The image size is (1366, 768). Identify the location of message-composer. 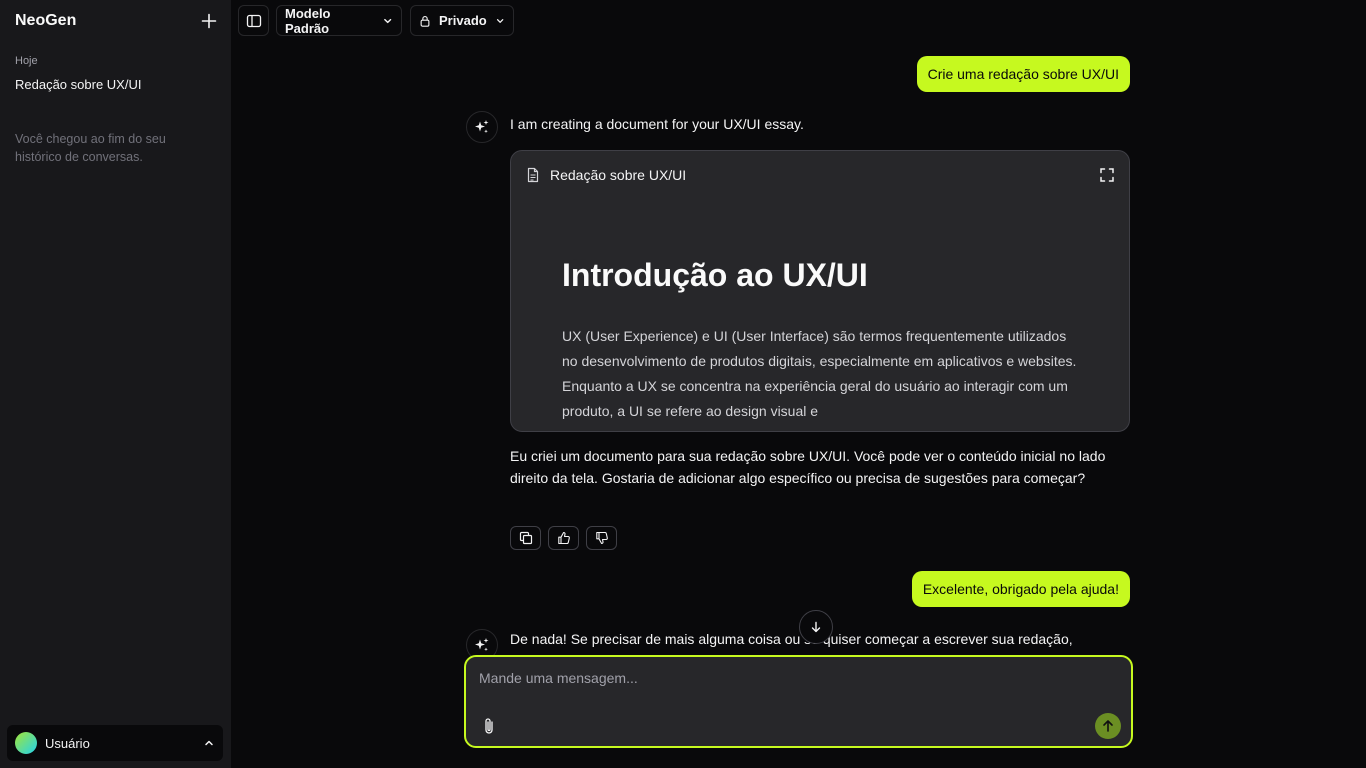
(798, 701).